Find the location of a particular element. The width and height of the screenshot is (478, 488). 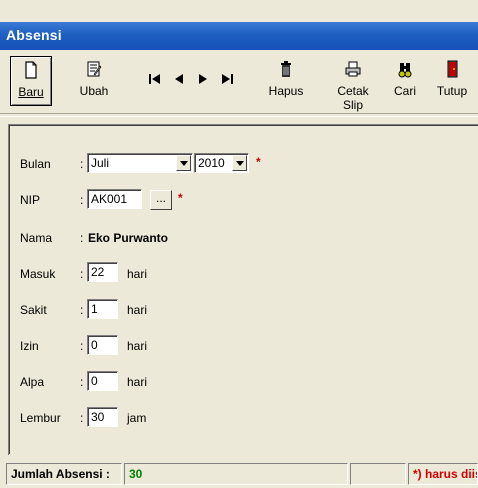

nip-label: NIP is located at coordinates (30, 200).